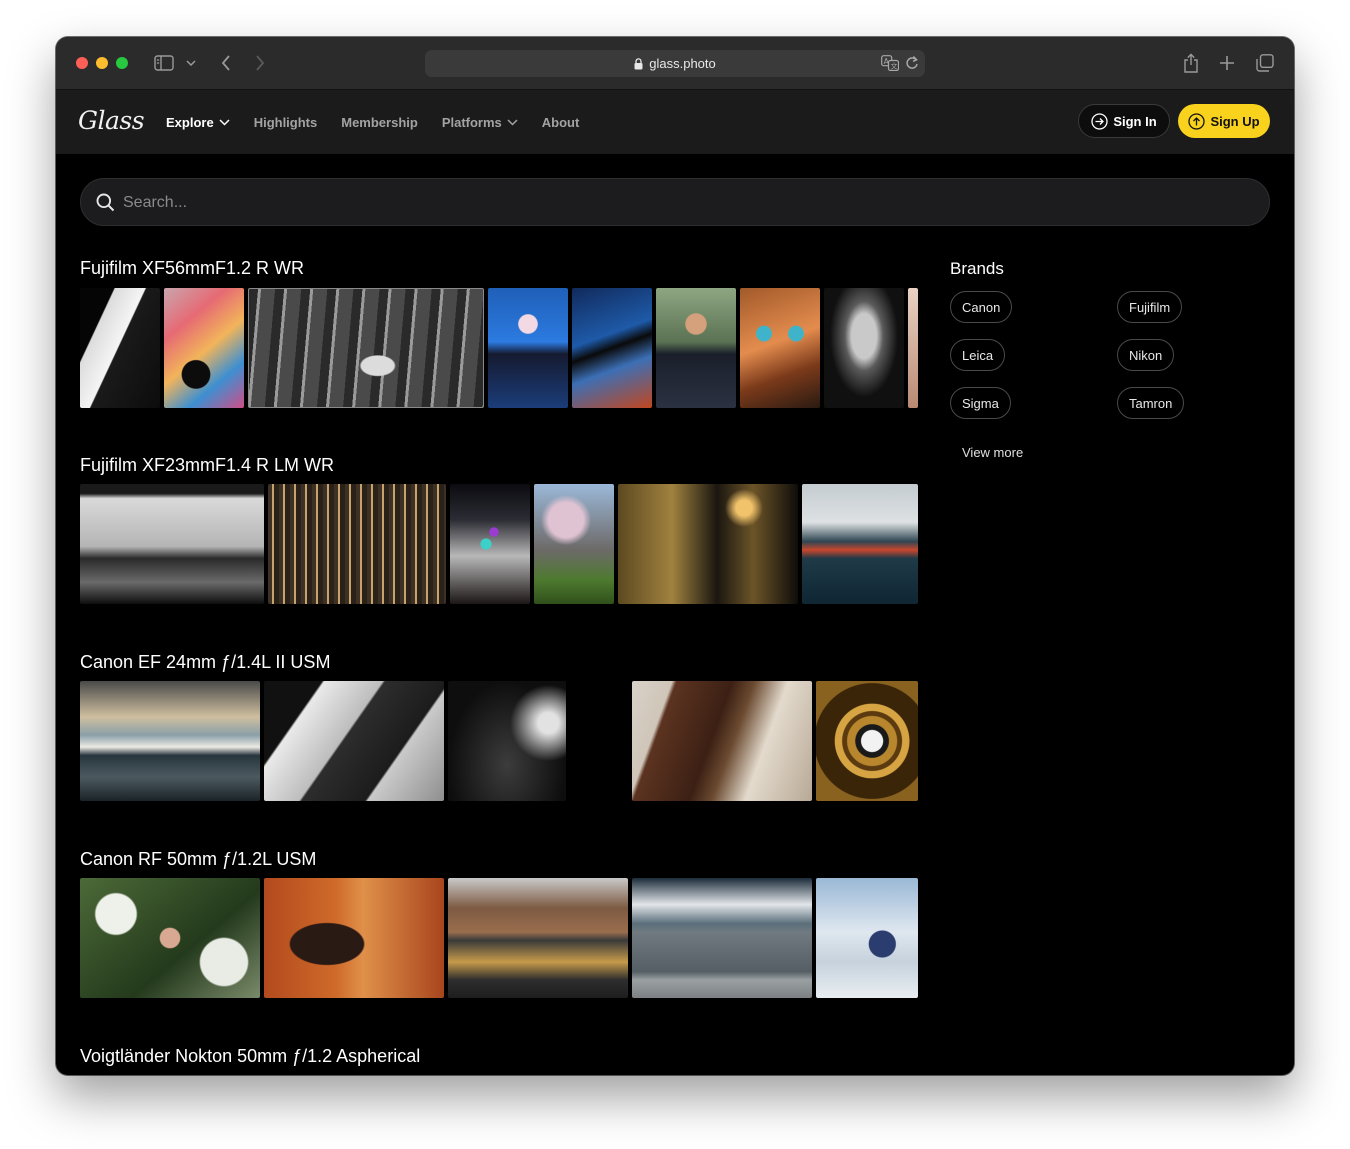 The height and width of the screenshot is (1149, 1350). What do you see at coordinates (992, 452) in the screenshot?
I see `view-more-link: View more` at bounding box center [992, 452].